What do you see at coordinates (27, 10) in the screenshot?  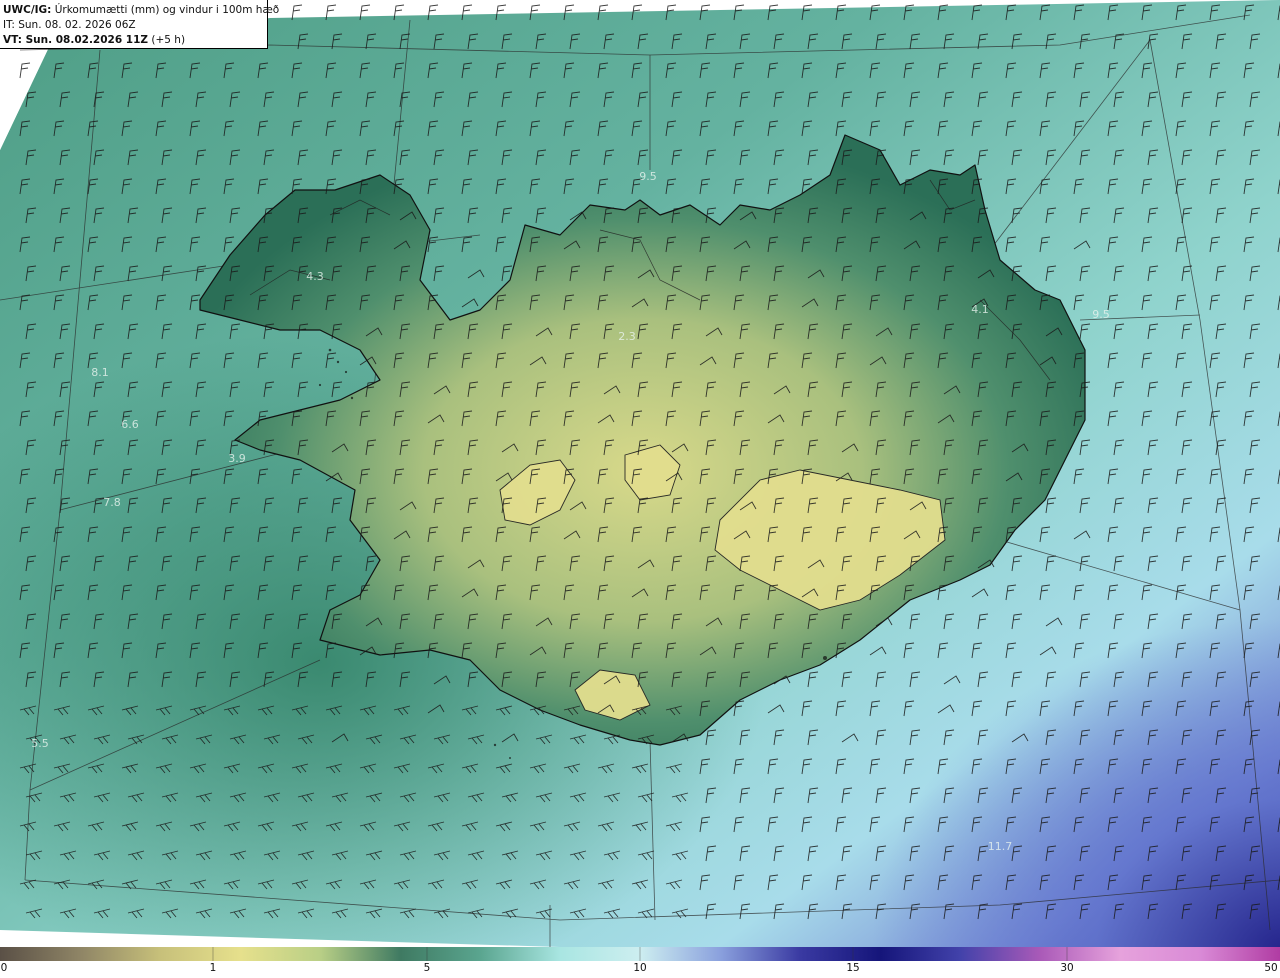 I see `model-name: UWC/IG:` at bounding box center [27, 10].